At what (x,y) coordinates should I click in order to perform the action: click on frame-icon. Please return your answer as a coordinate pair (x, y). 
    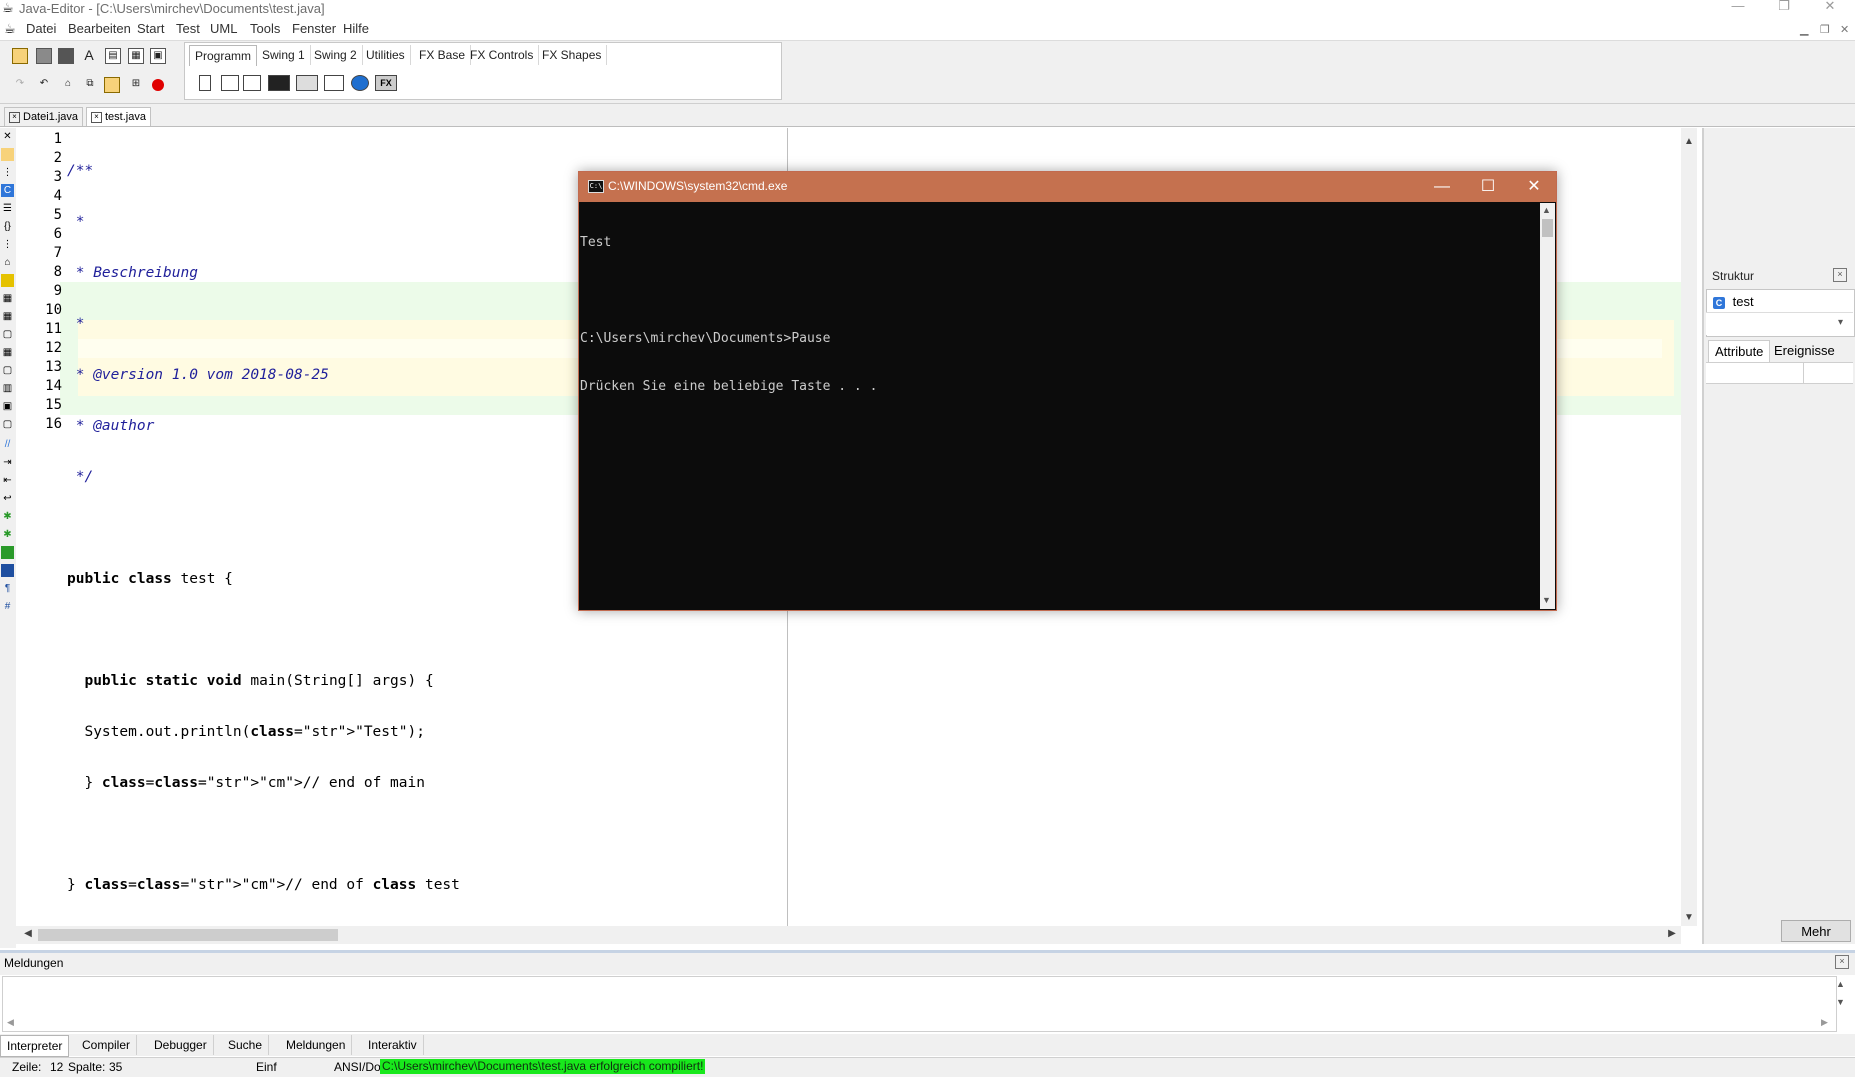
    Looking at the image, I should click on (279, 83).